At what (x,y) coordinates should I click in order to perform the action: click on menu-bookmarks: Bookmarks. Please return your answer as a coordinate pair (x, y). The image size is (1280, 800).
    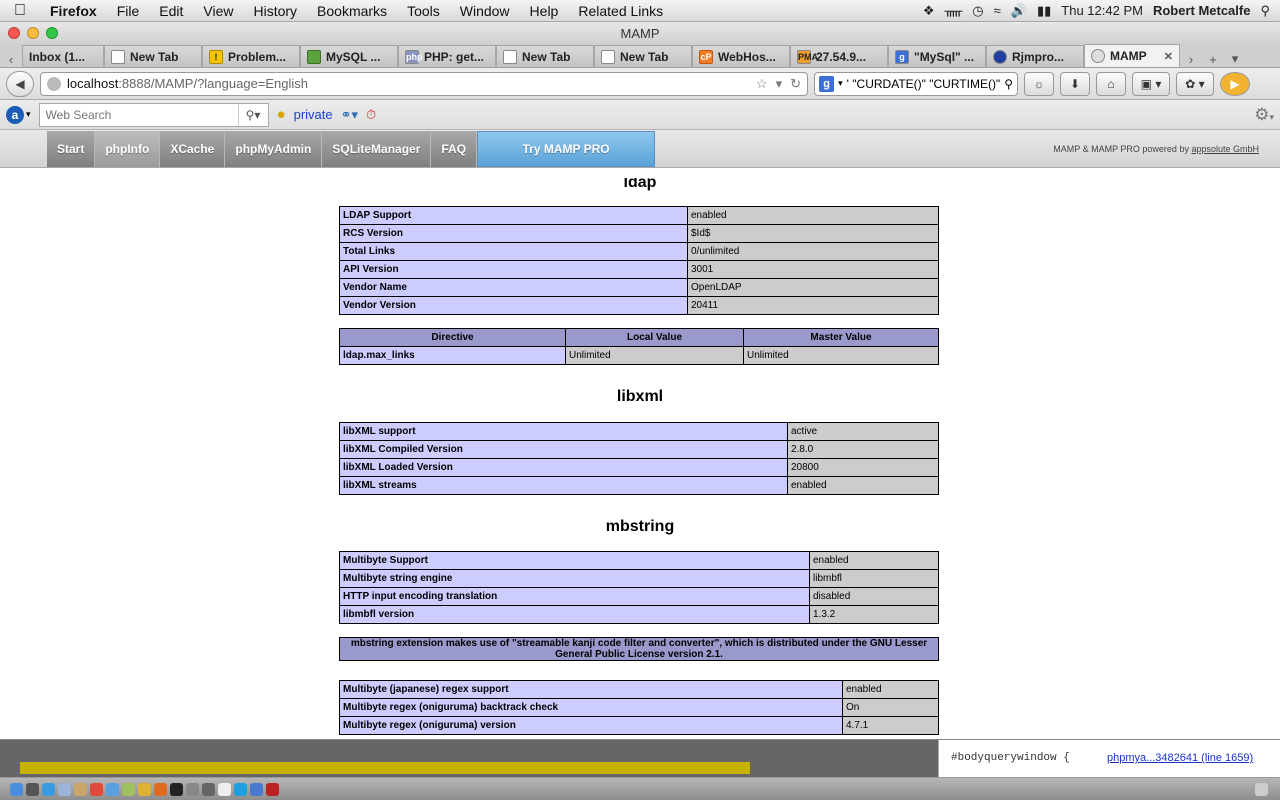
    Looking at the image, I should click on (352, 11).